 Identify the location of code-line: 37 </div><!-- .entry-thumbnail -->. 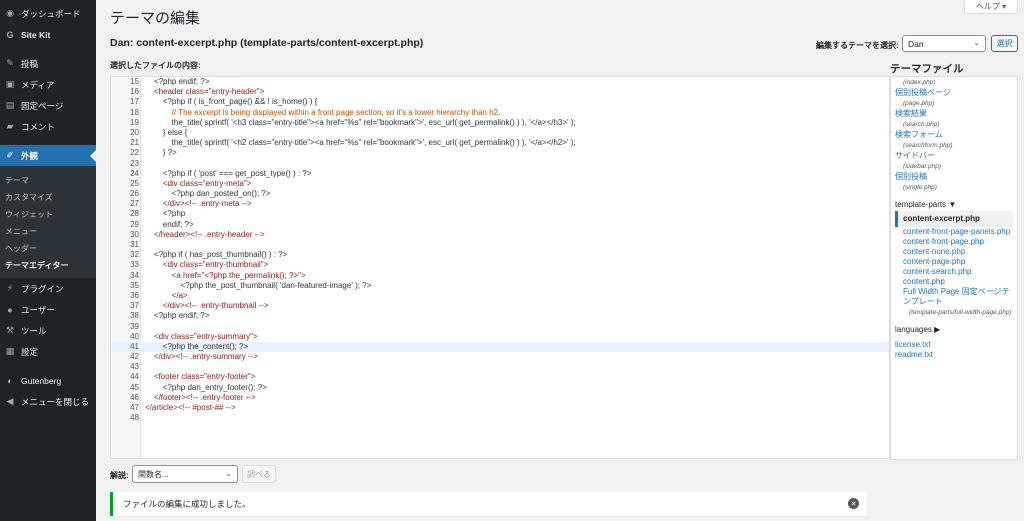
(500, 306).